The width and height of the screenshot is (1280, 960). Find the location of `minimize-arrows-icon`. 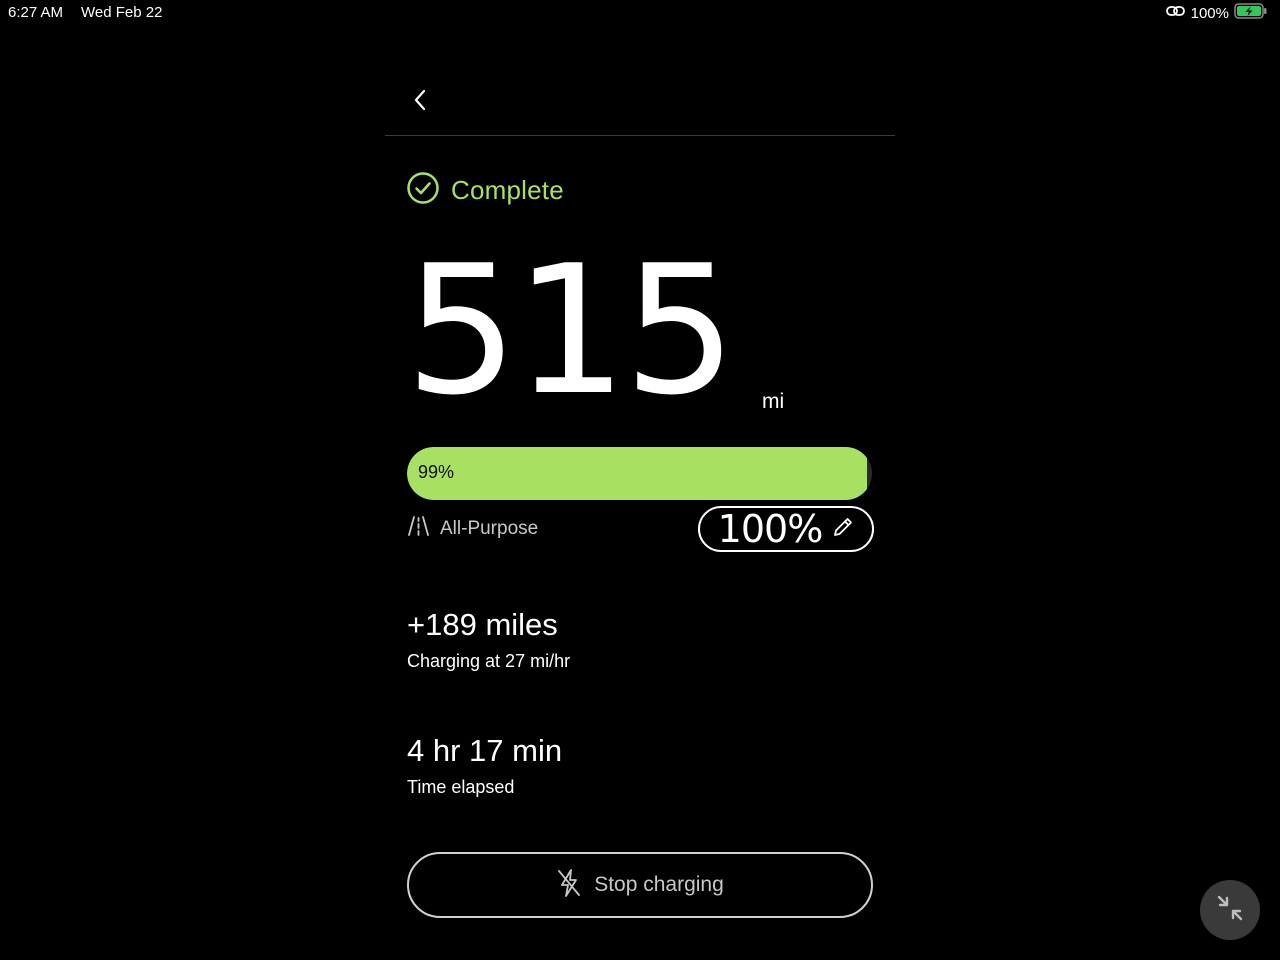

minimize-arrows-icon is located at coordinates (1230, 910).